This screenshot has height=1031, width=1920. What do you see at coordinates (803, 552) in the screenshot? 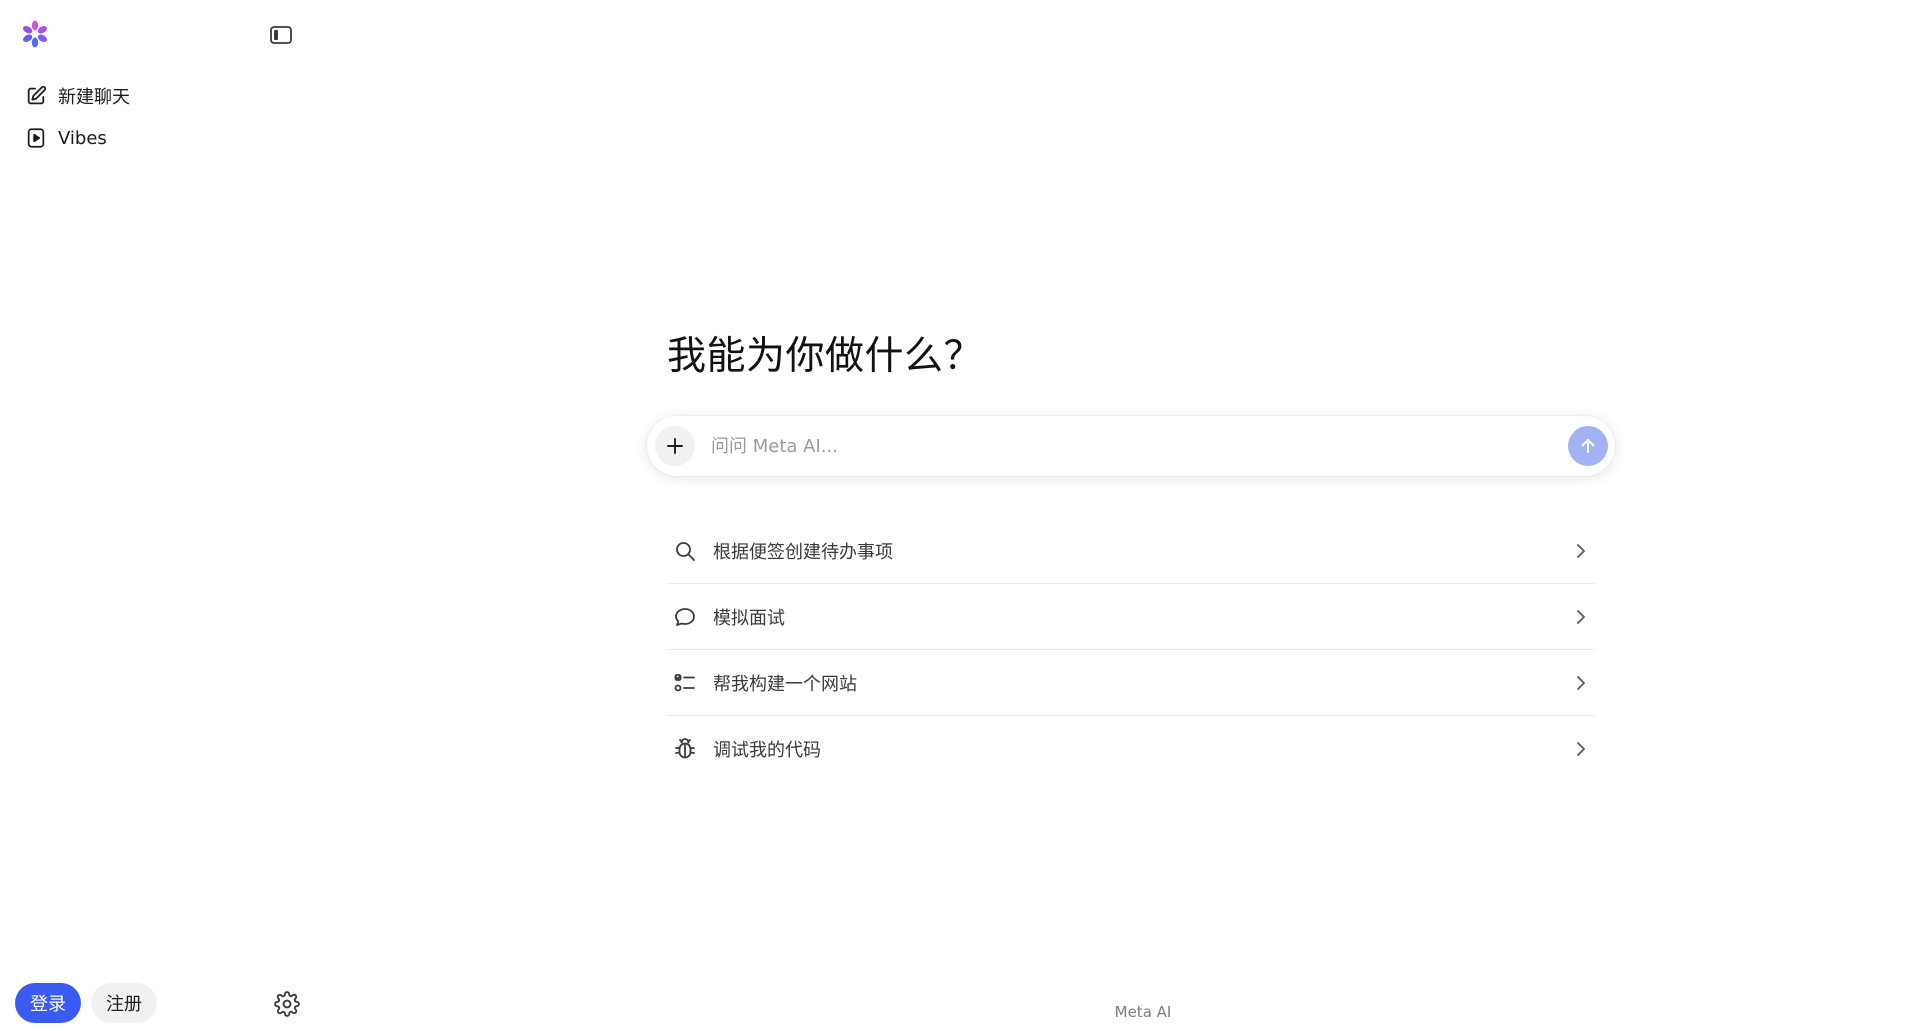
I see `suggestion-label: 根据便签创建待办事项` at bounding box center [803, 552].